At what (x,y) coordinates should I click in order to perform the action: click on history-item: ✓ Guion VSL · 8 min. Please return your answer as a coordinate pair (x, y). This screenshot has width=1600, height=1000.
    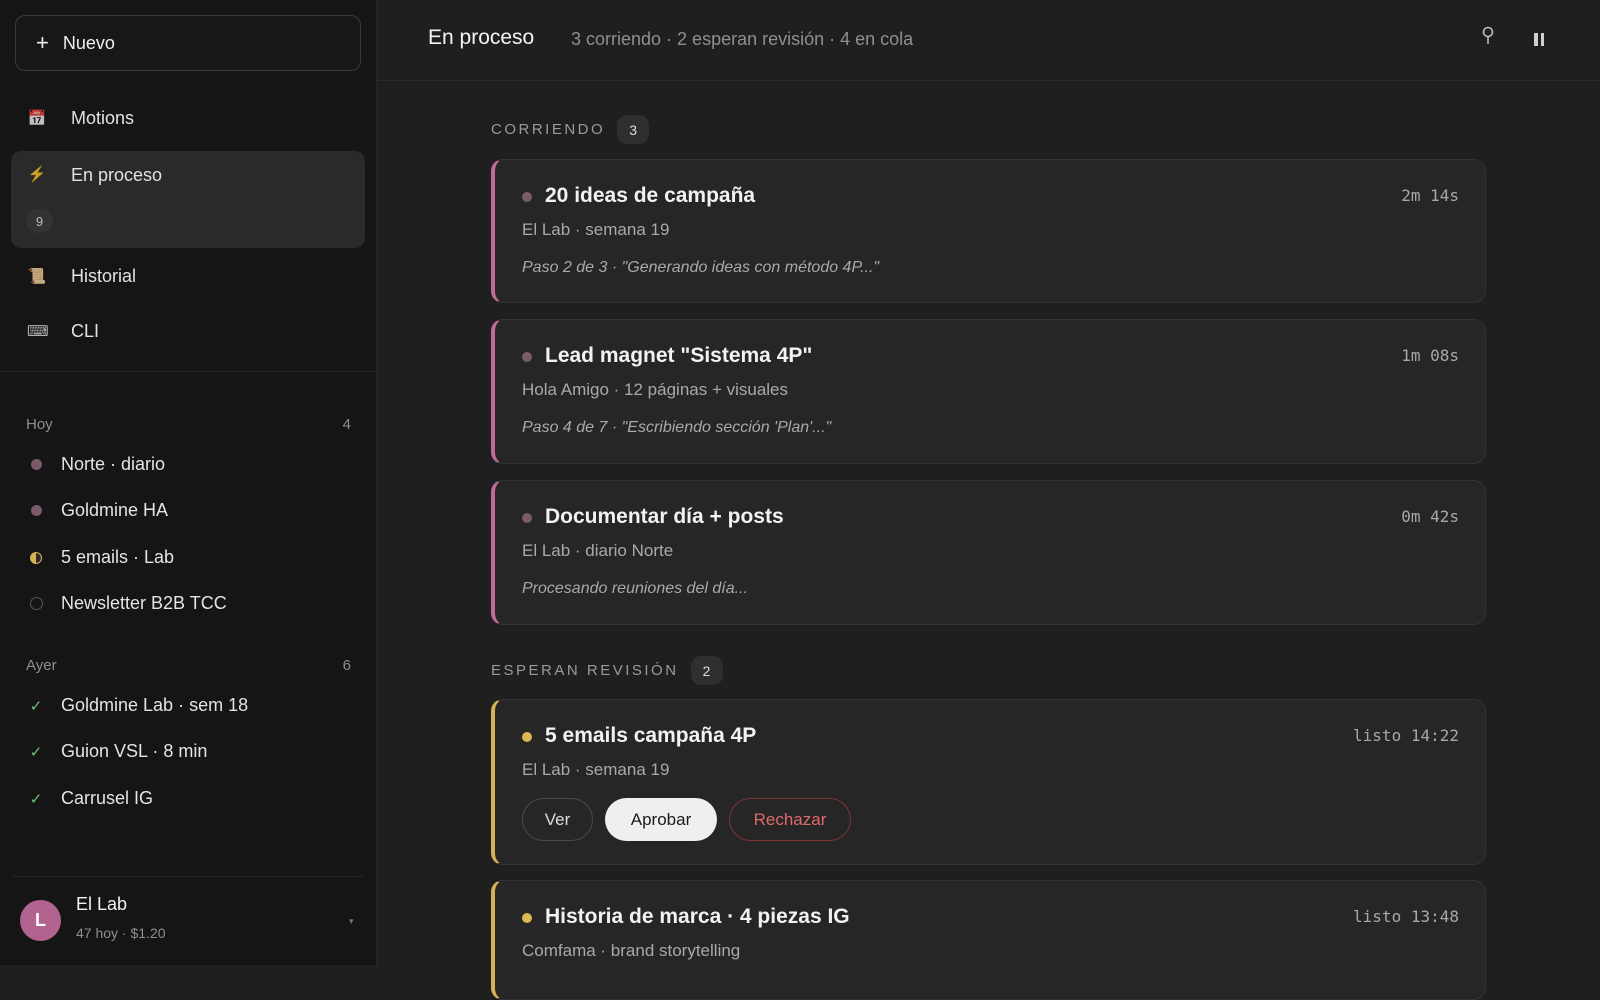
    Looking at the image, I should click on (191, 751).